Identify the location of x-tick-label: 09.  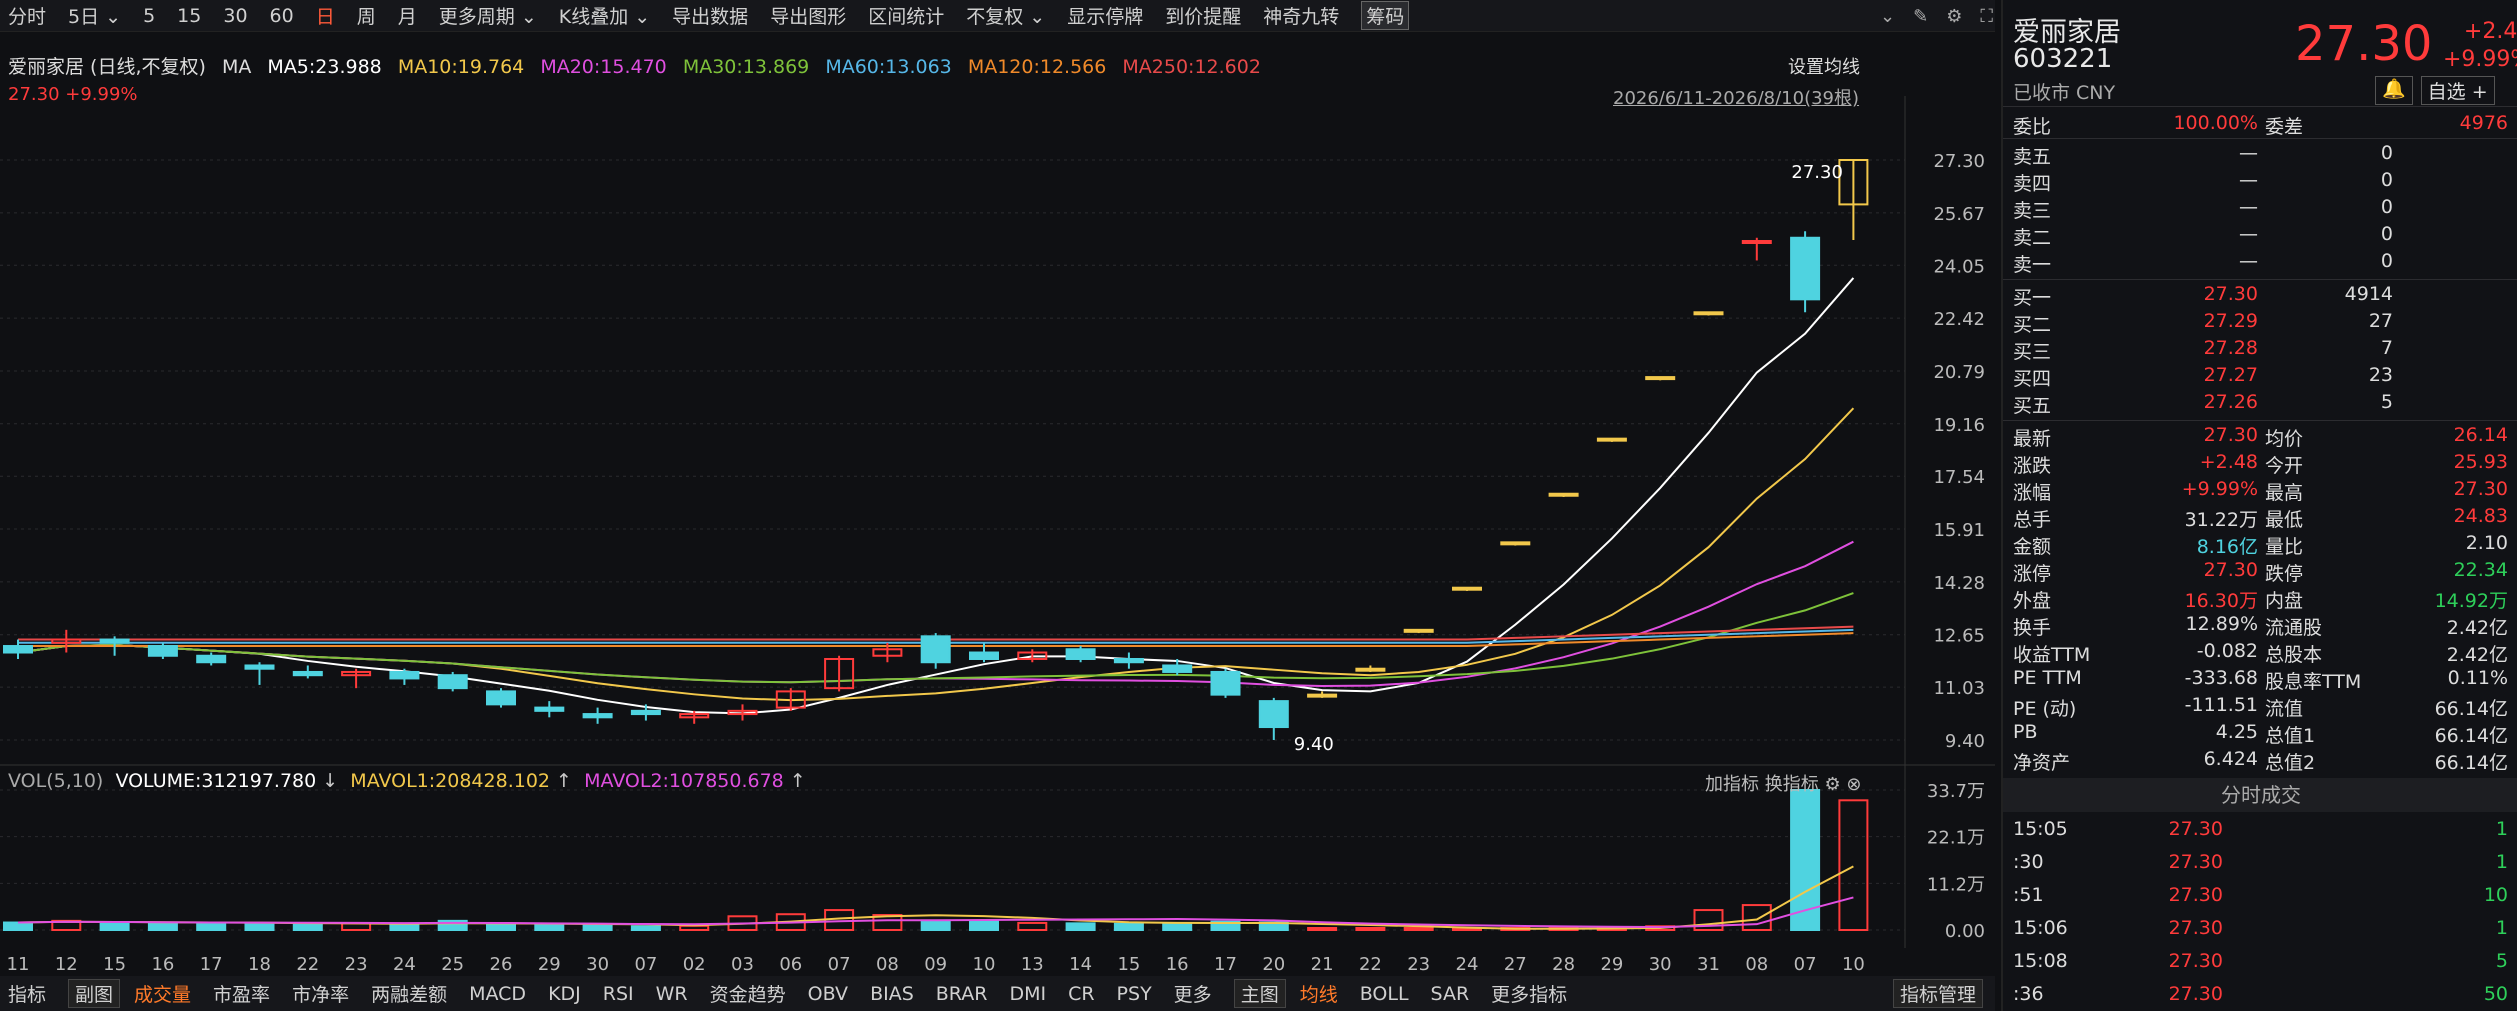
(935, 964).